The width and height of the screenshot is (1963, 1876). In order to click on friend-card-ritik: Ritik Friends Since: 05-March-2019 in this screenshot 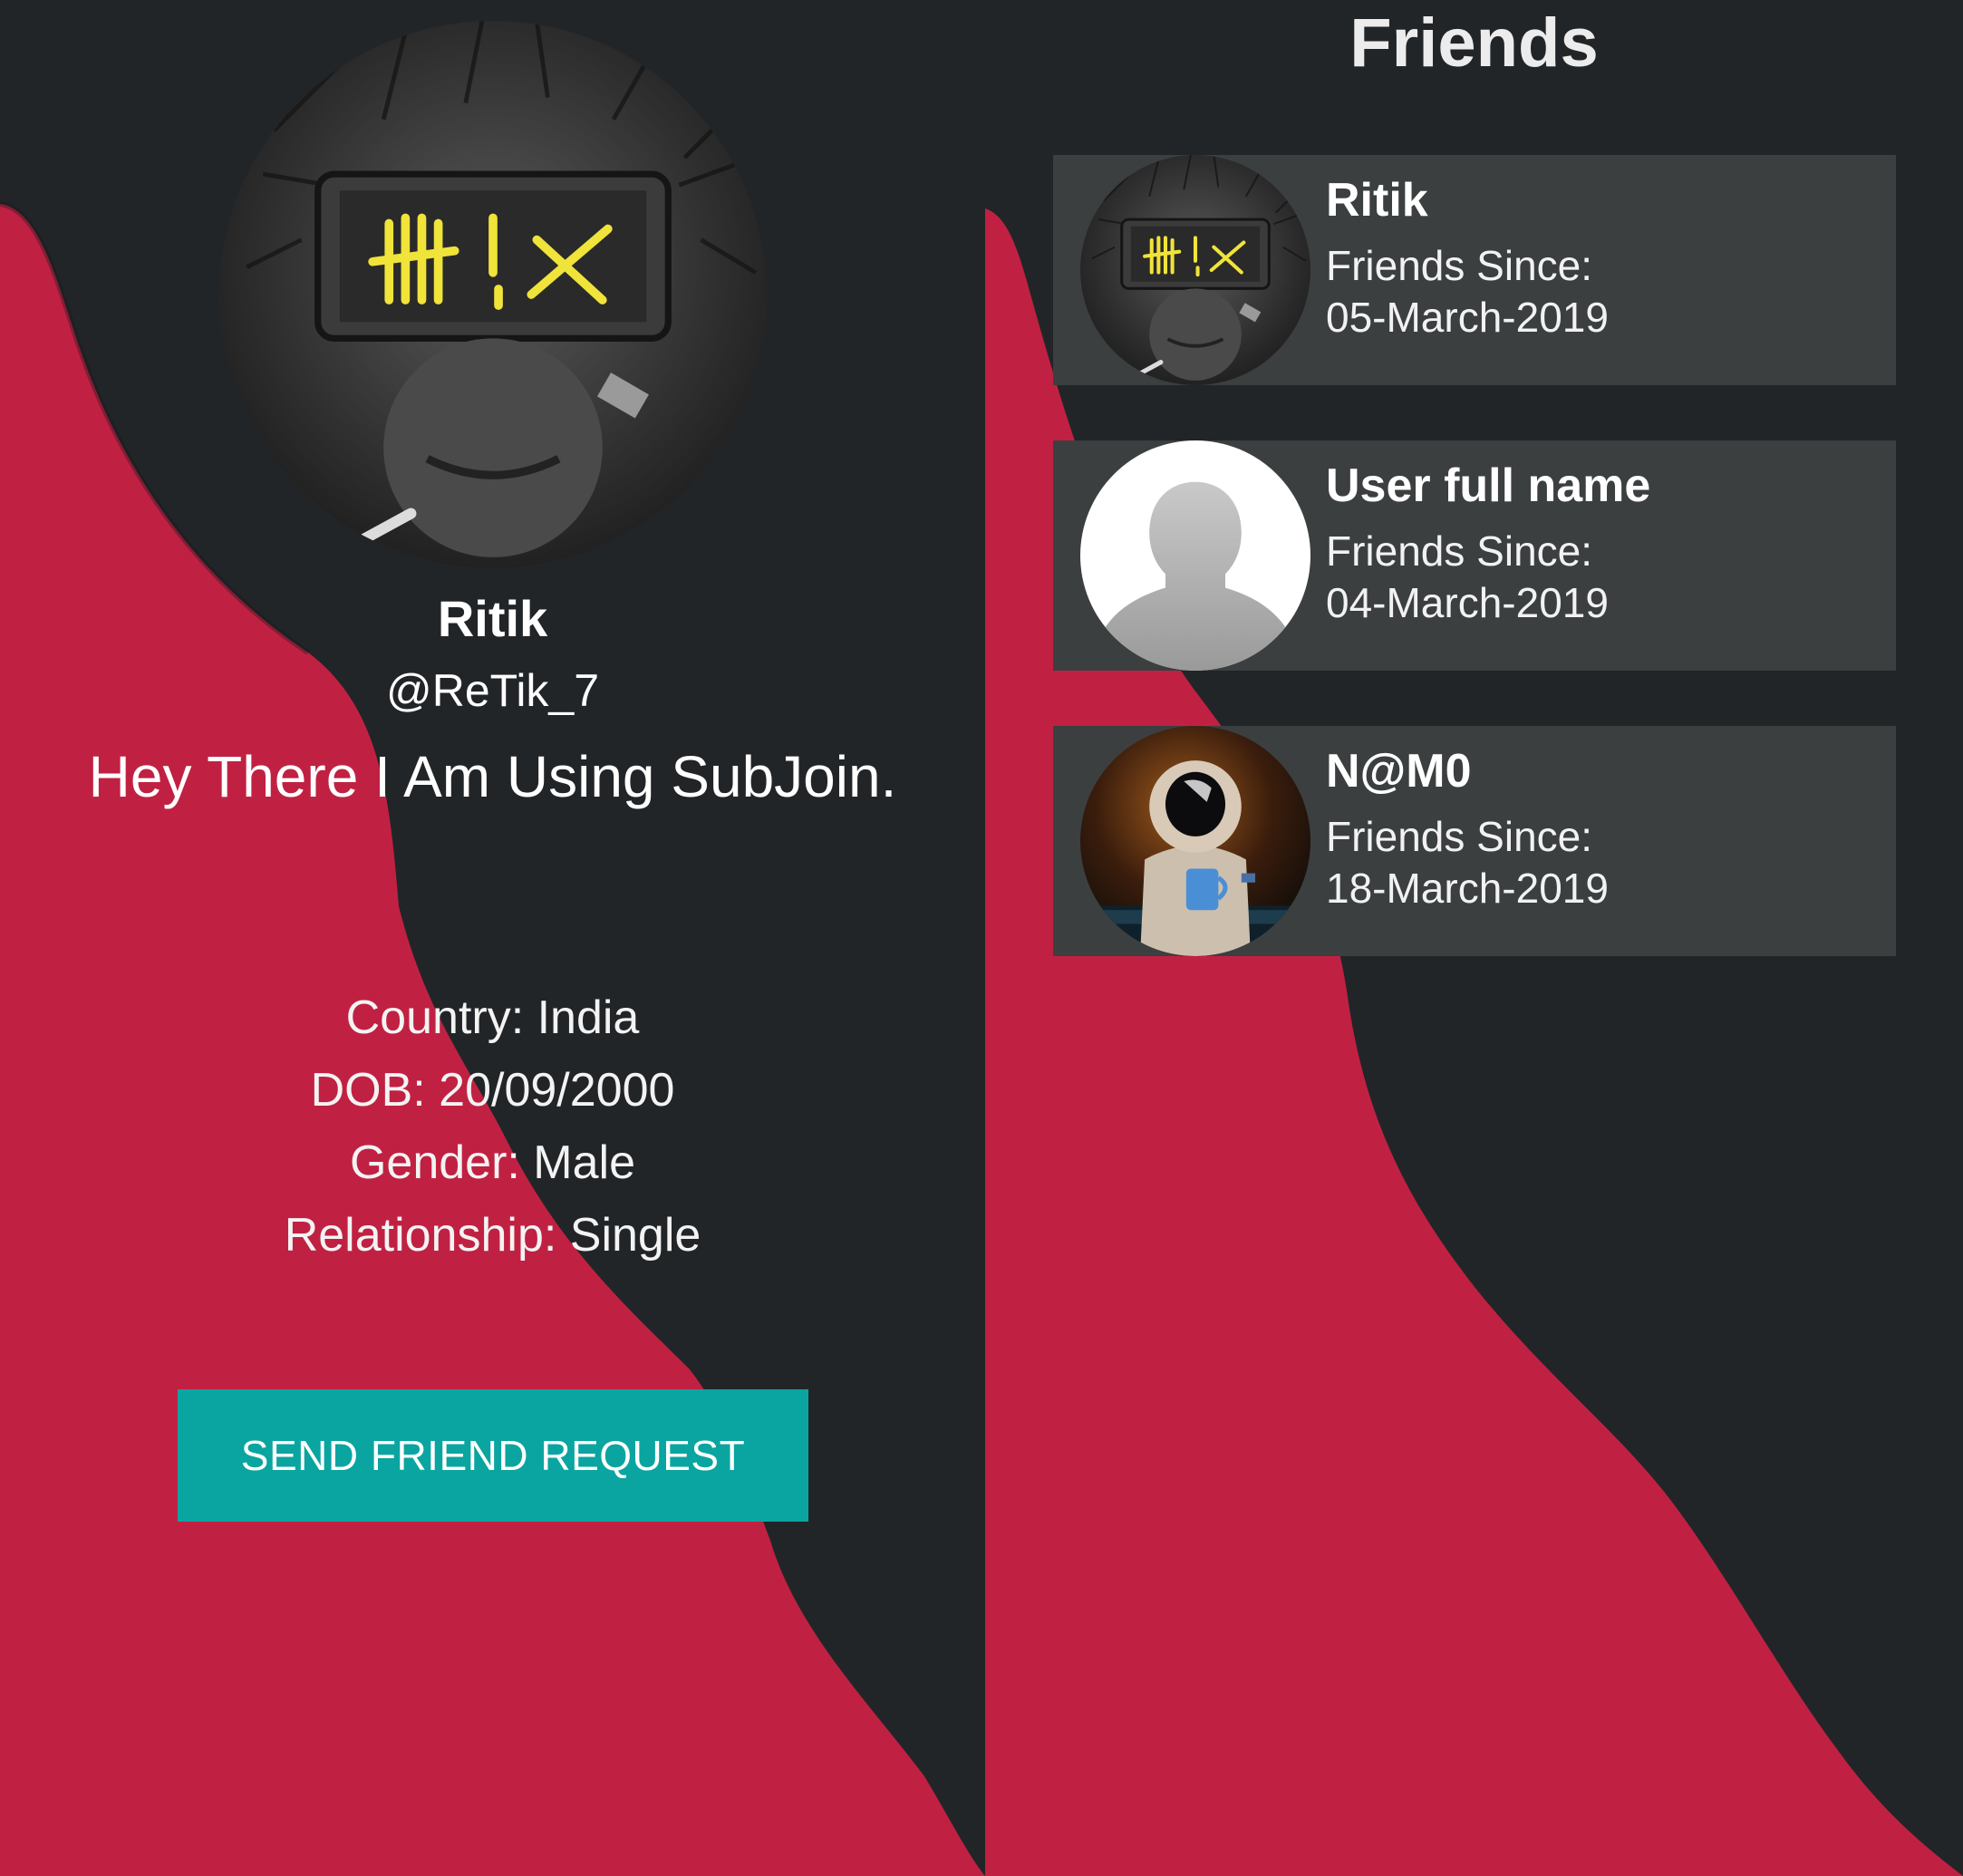, I will do `click(1475, 270)`.